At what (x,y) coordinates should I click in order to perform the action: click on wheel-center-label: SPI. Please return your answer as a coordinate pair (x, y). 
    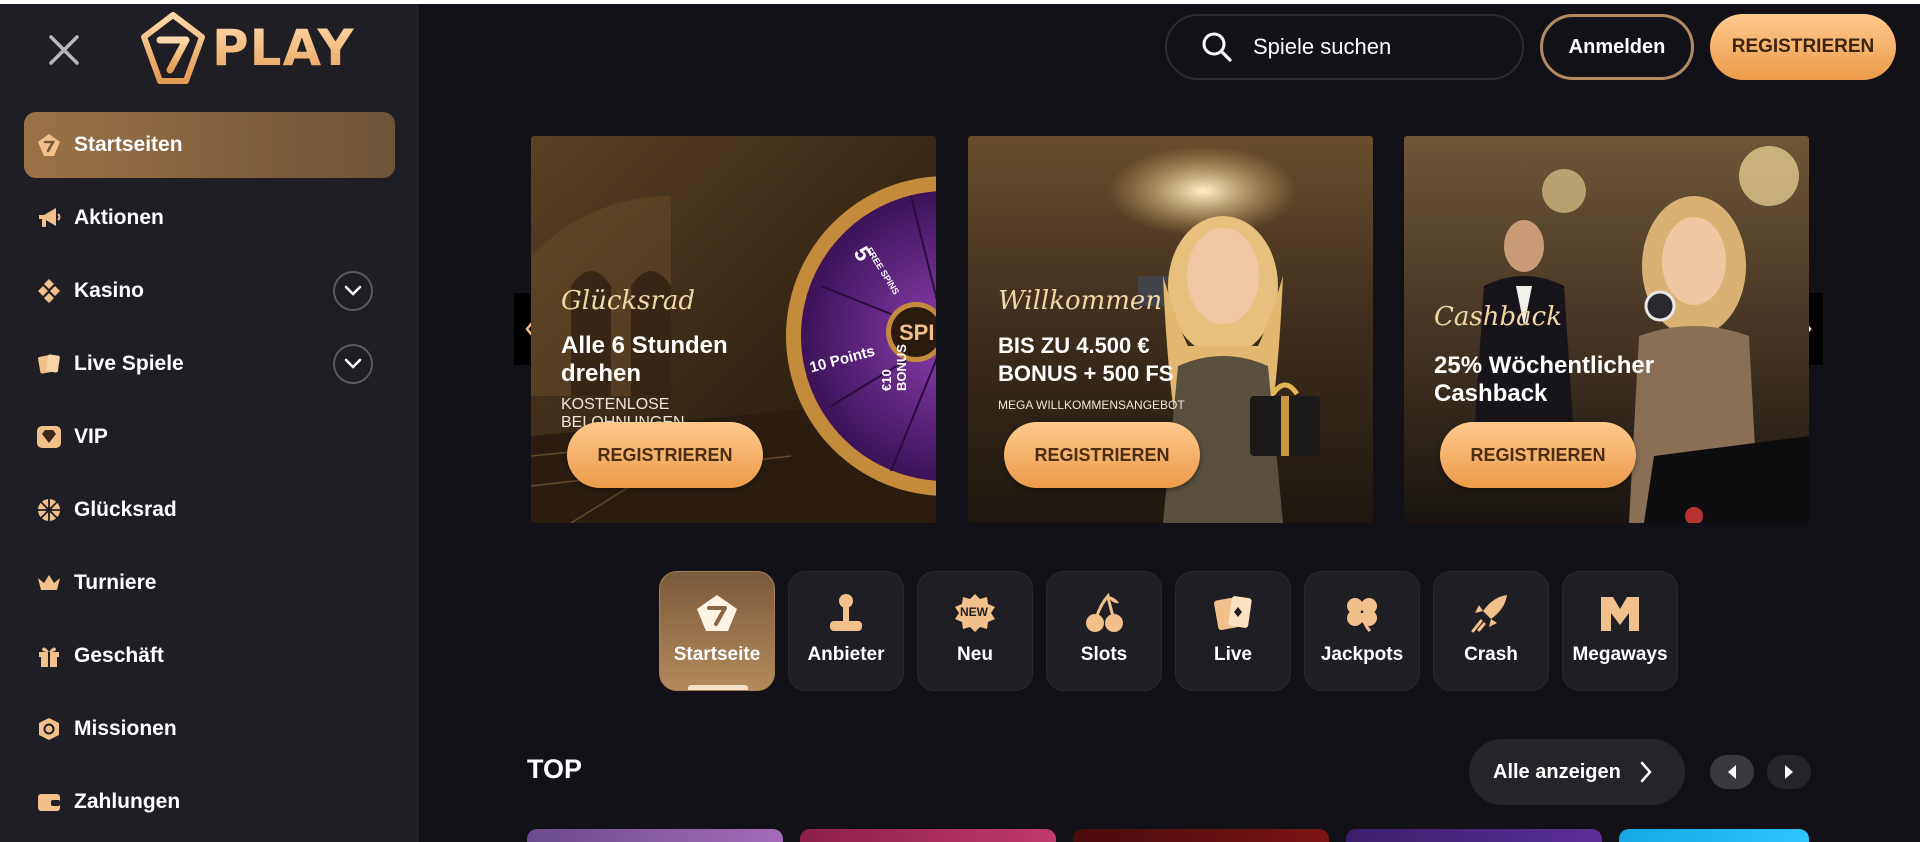
    Looking at the image, I should click on (917, 332).